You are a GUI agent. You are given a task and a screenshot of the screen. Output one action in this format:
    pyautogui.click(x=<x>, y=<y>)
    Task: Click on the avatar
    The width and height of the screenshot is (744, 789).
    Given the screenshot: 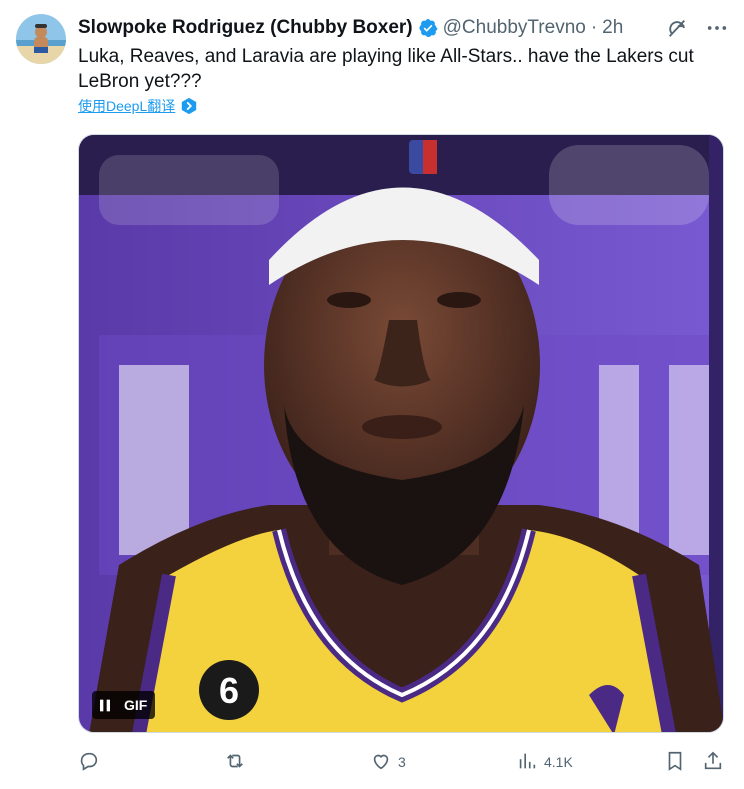 What is the action you would take?
    pyautogui.click(x=41, y=39)
    